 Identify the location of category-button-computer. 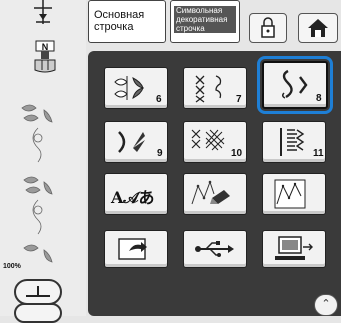
(294, 249).